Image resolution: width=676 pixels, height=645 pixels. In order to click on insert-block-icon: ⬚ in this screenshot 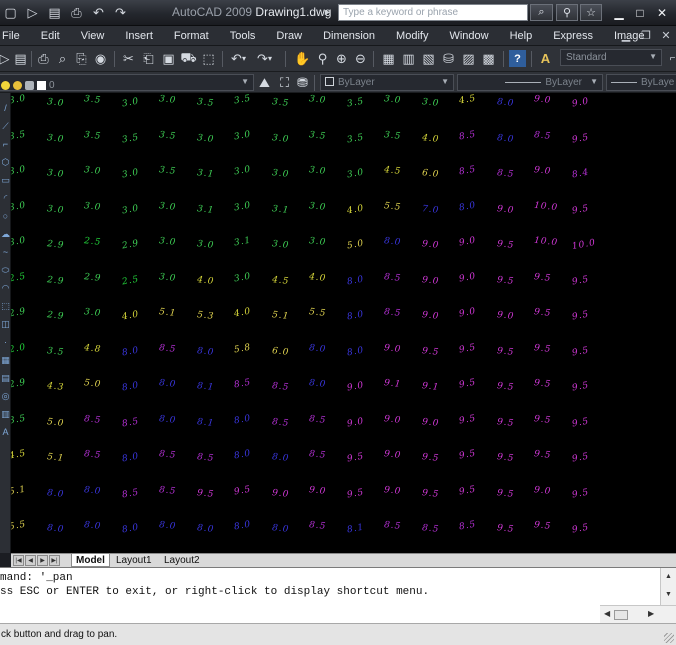, I will do `click(5, 306)`.